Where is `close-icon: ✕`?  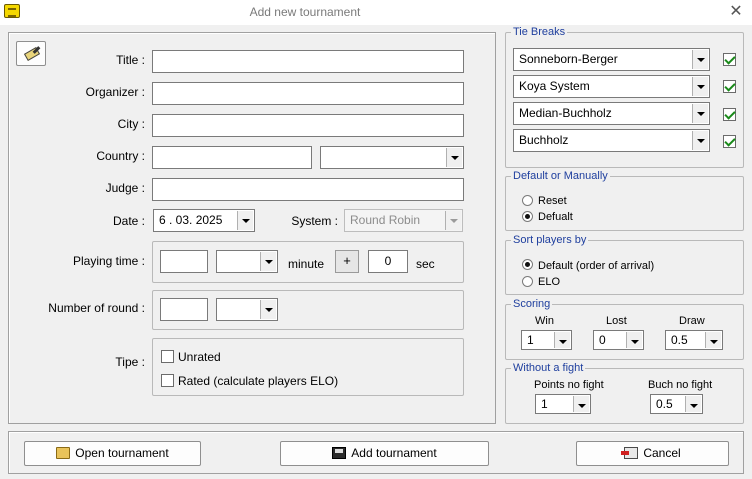 close-icon: ✕ is located at coordinates (736, 12).